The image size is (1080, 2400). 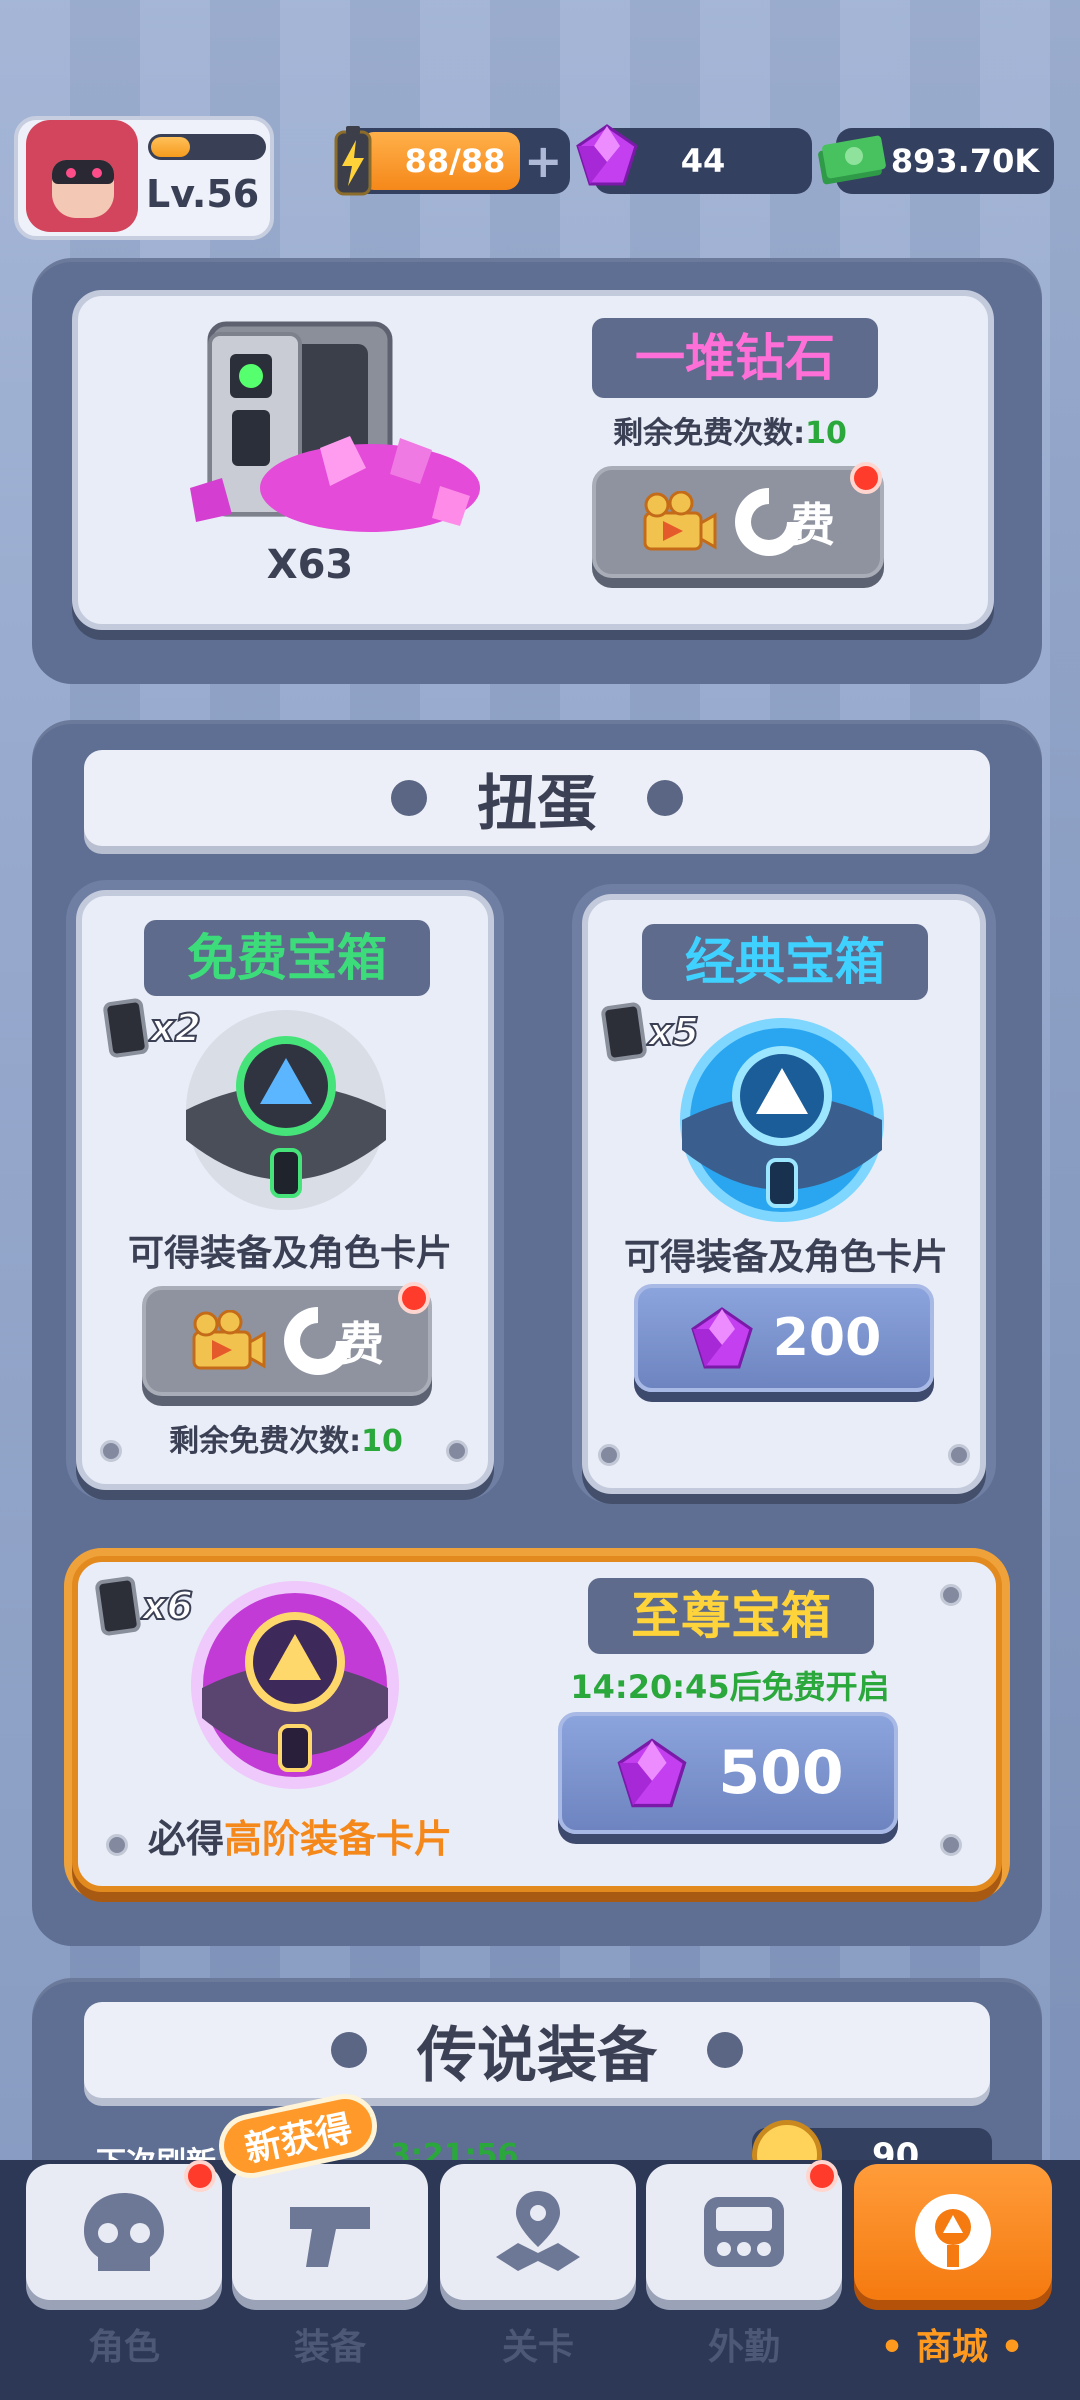 I want to click on avatar, so click(x=82, y=176).